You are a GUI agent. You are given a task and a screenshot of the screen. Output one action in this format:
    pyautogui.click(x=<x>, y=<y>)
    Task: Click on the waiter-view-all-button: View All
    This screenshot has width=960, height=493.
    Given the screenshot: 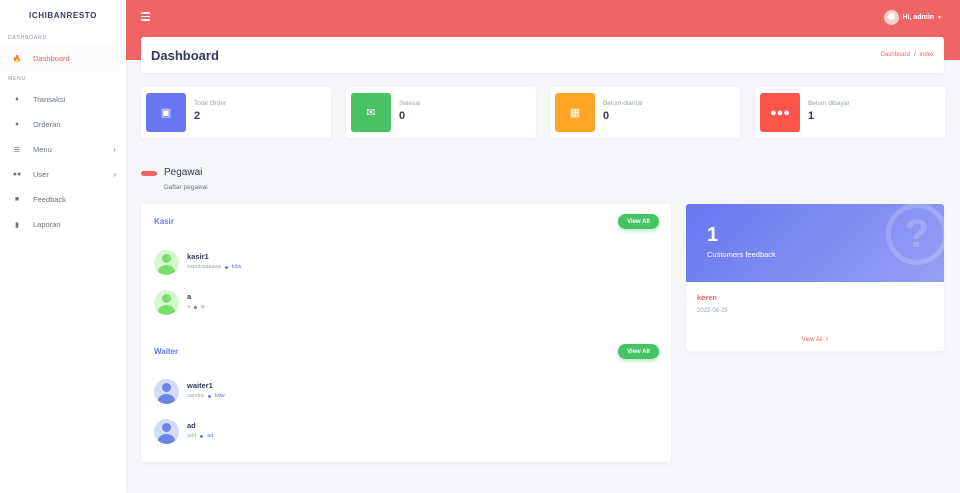 What is the action you would take?
    pyautogui.click(x=638, y=351)
    